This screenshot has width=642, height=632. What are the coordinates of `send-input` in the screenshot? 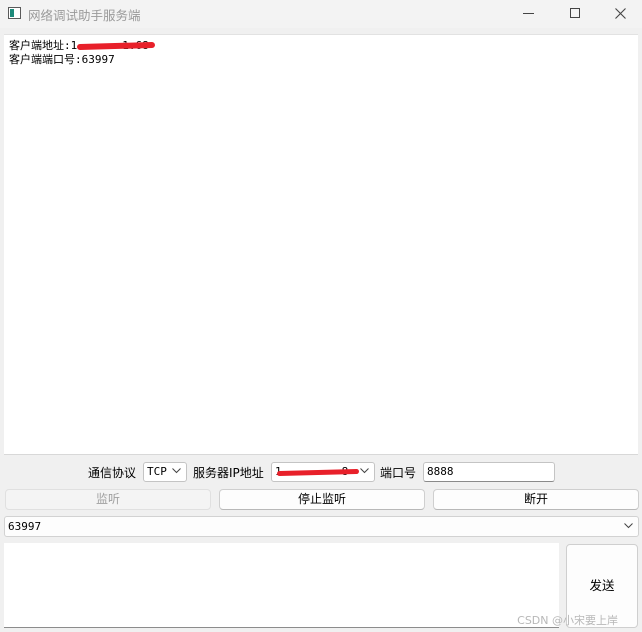 It's located at (281, 585).